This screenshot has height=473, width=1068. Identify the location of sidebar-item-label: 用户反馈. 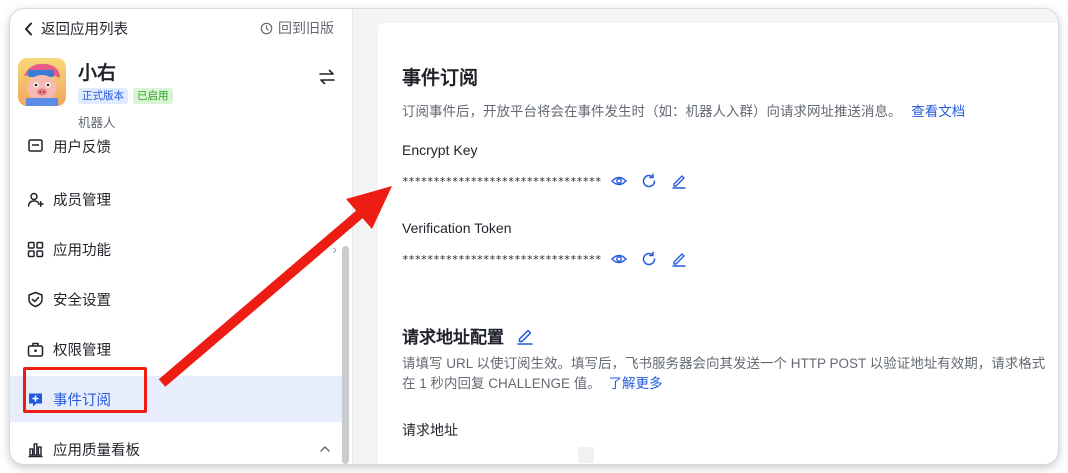
(82, 147).